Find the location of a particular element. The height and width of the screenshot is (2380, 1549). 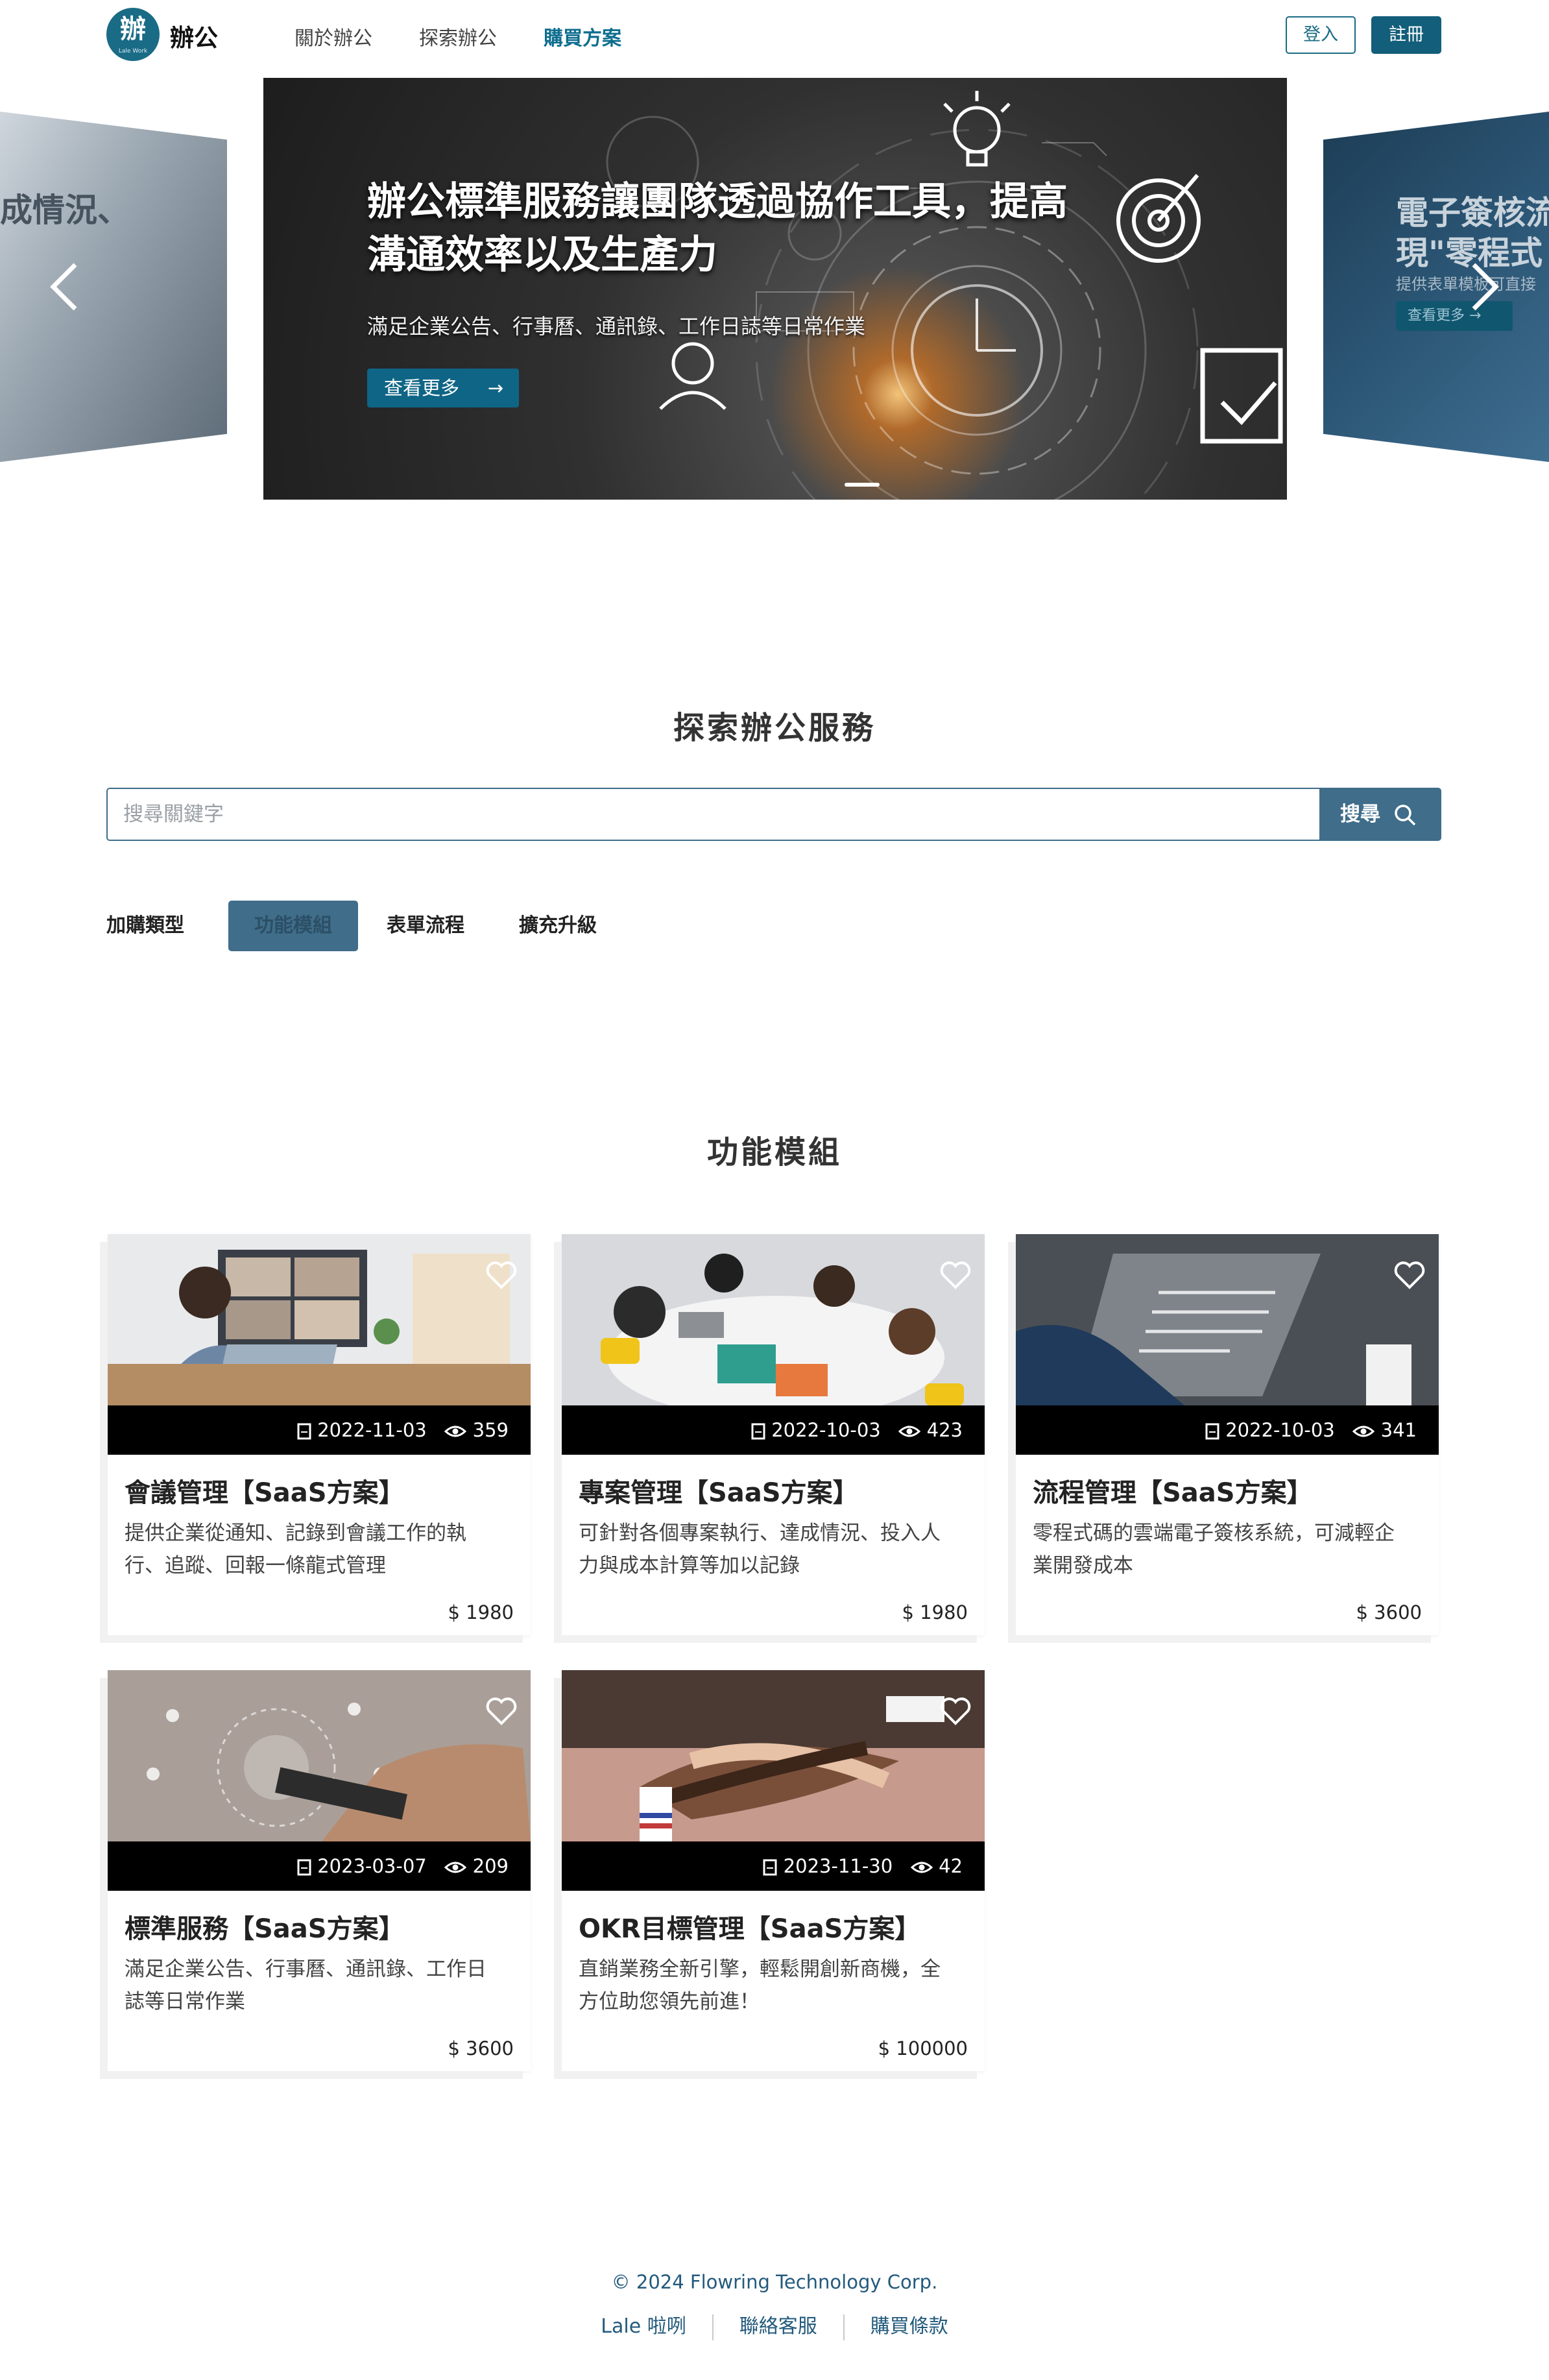

nav-item-about: 關於辦公 is located at coordinates (333, 36).